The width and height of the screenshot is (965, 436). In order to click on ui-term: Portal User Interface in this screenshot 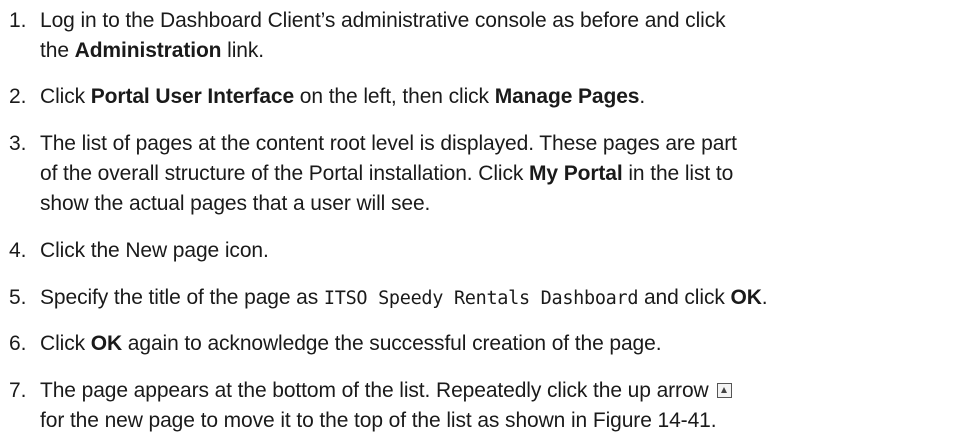, I will do `click(192, 96)`.